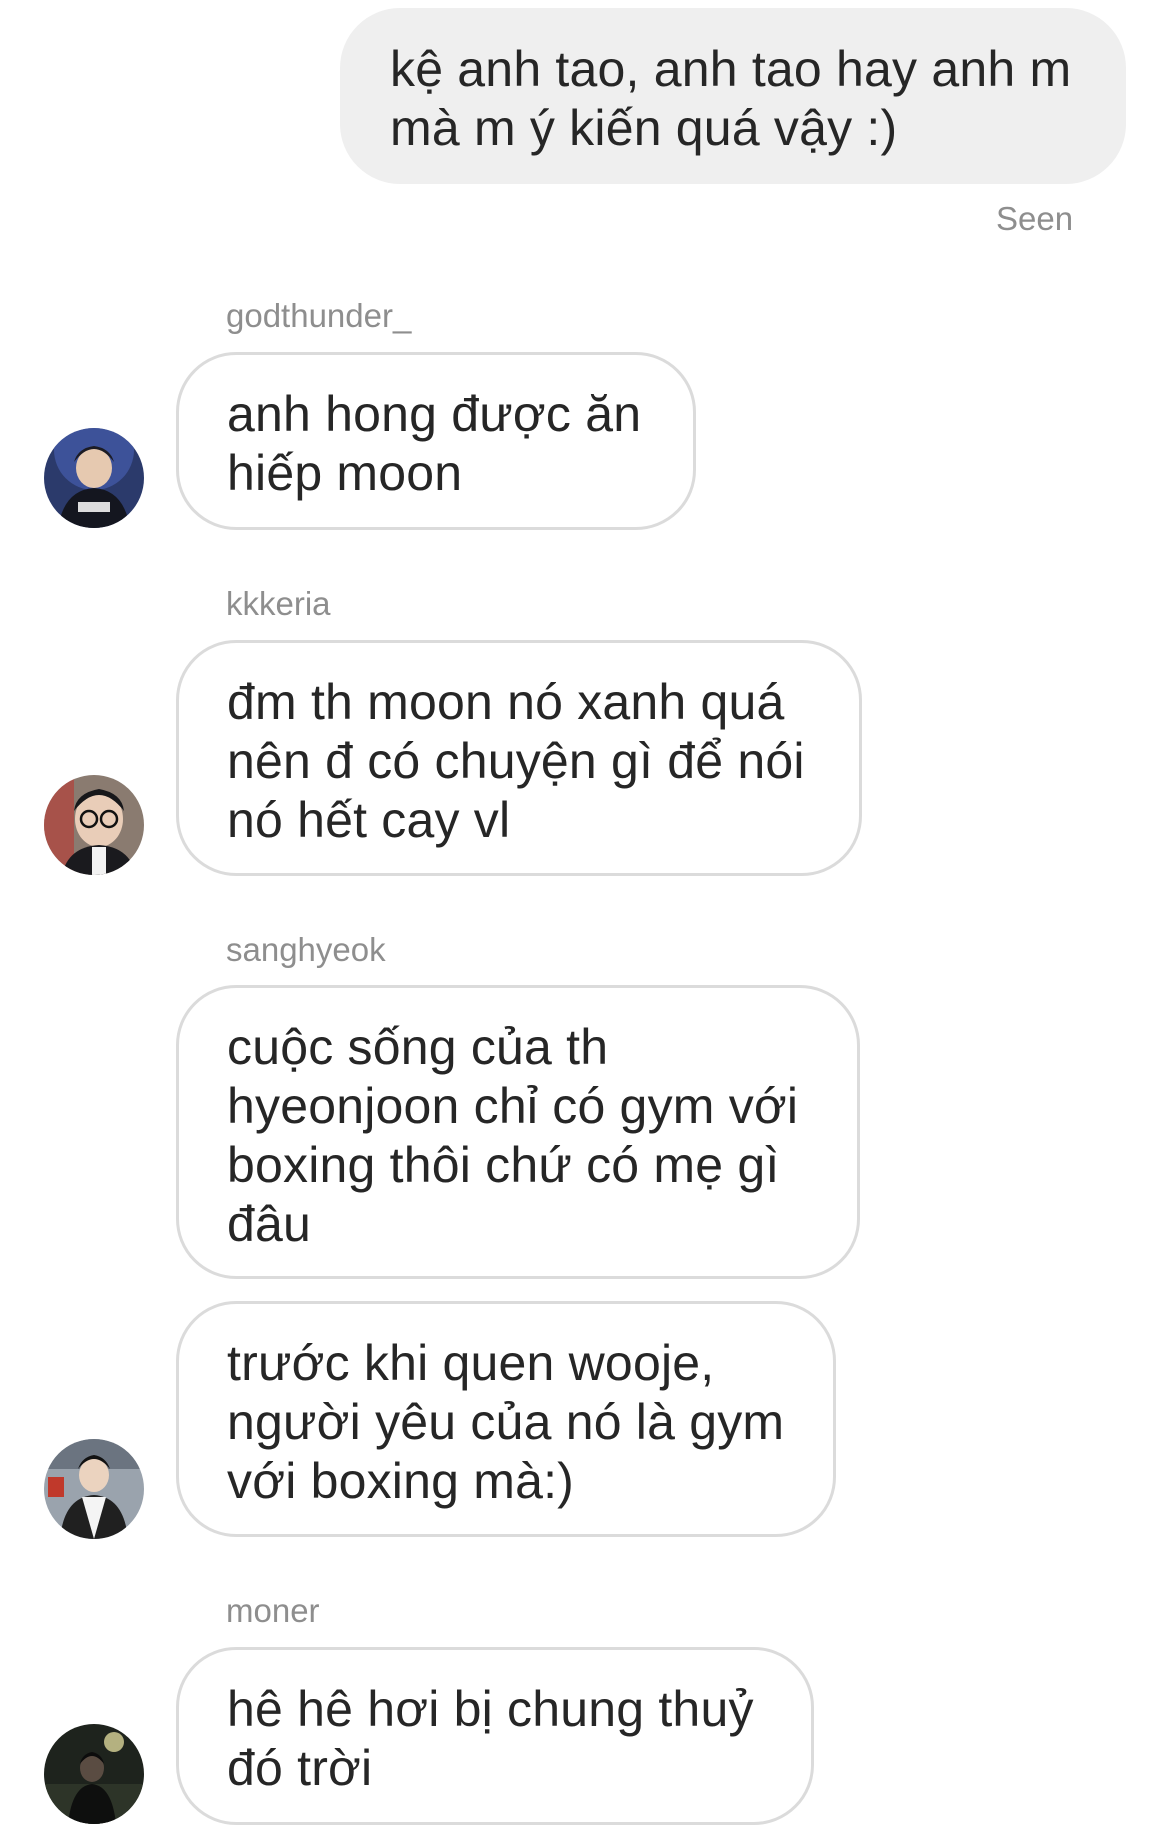 The height and width of the screenshot is (1833, 1170). I want to click on received-message-bubble: anh hong được ăn hiếp moon, so click(436, 441).